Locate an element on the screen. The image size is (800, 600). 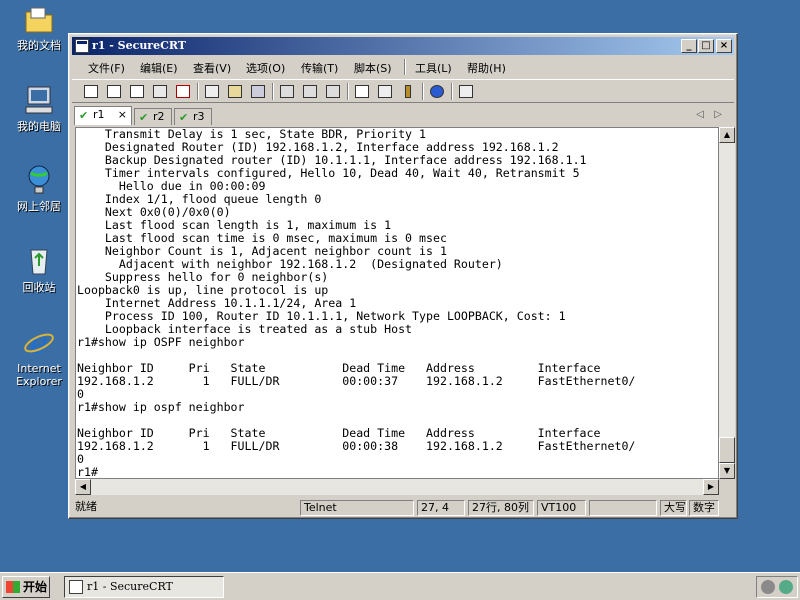
tab-scroll-right-icon: ▷ is located at coordinates (718, 114).